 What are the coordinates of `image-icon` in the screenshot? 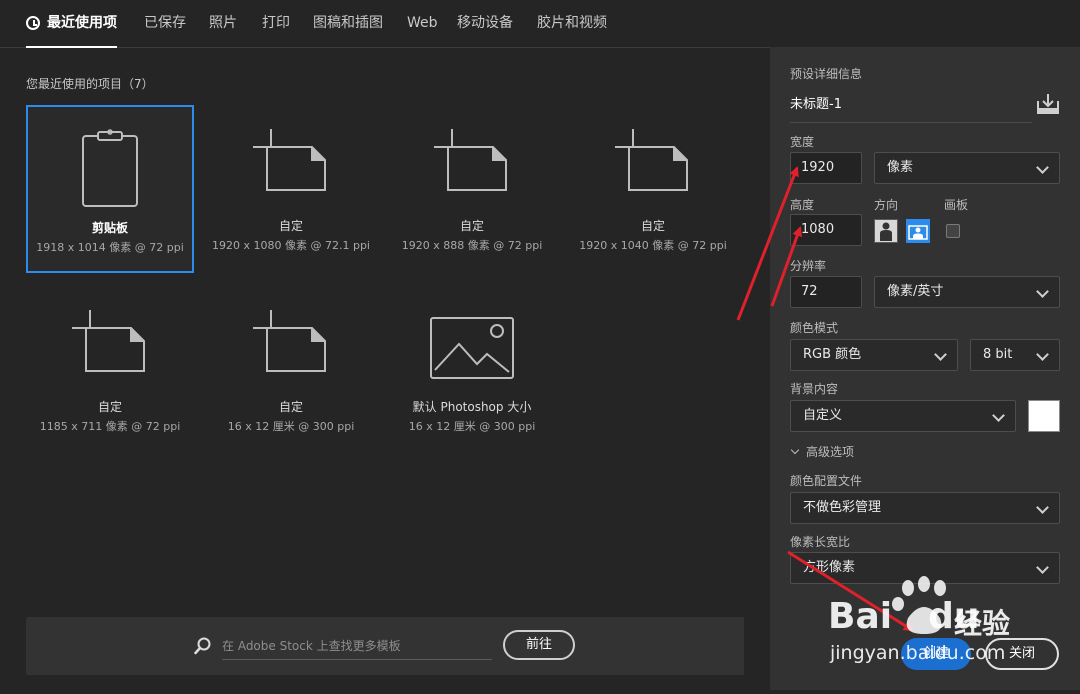 It's located at (472, 348).